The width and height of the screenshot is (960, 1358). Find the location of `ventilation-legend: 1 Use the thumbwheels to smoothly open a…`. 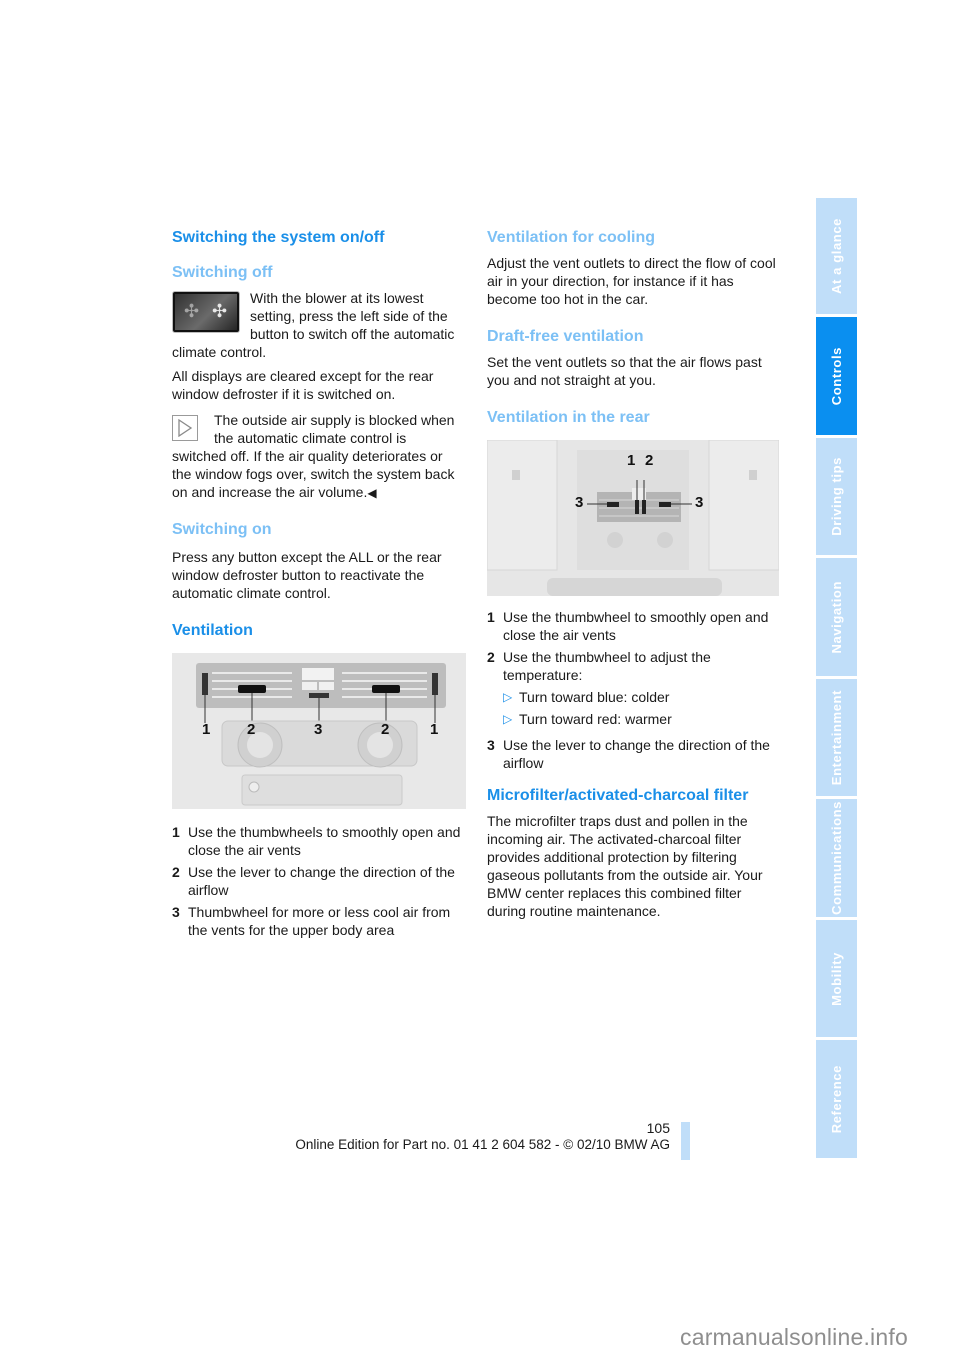

ventilation-legend: 1 Use the thumbwheels to smoothly open a… is located at coordinates (318, 881).